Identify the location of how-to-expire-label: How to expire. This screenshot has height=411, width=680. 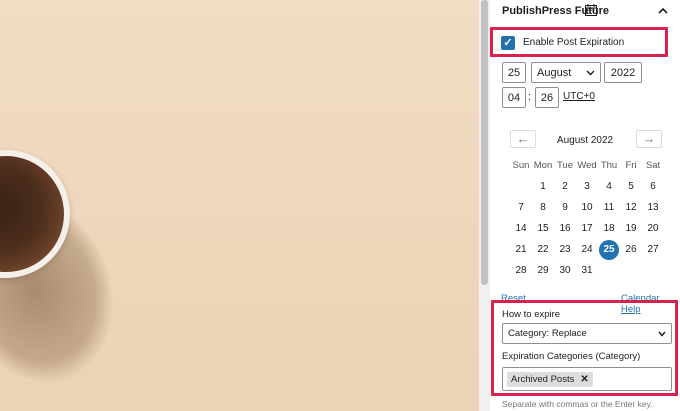
(531, 314).